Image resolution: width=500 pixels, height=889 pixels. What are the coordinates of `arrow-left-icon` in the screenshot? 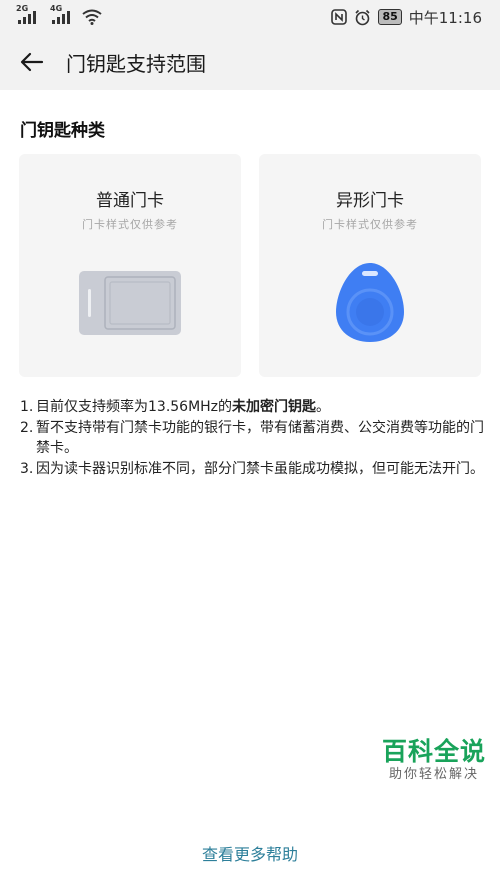 It's located at (32, 62).